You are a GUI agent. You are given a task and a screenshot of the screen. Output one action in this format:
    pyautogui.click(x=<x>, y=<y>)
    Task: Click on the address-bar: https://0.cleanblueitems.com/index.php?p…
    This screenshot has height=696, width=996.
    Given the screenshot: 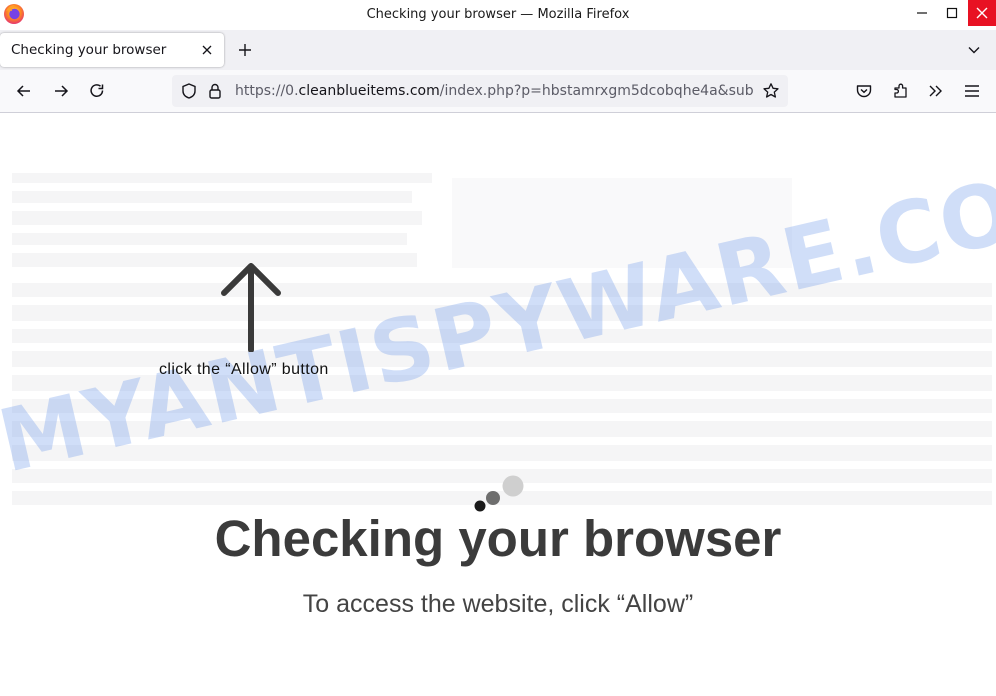 What is the action you would take?
    pyautogui.click(x=480, y=91)
    